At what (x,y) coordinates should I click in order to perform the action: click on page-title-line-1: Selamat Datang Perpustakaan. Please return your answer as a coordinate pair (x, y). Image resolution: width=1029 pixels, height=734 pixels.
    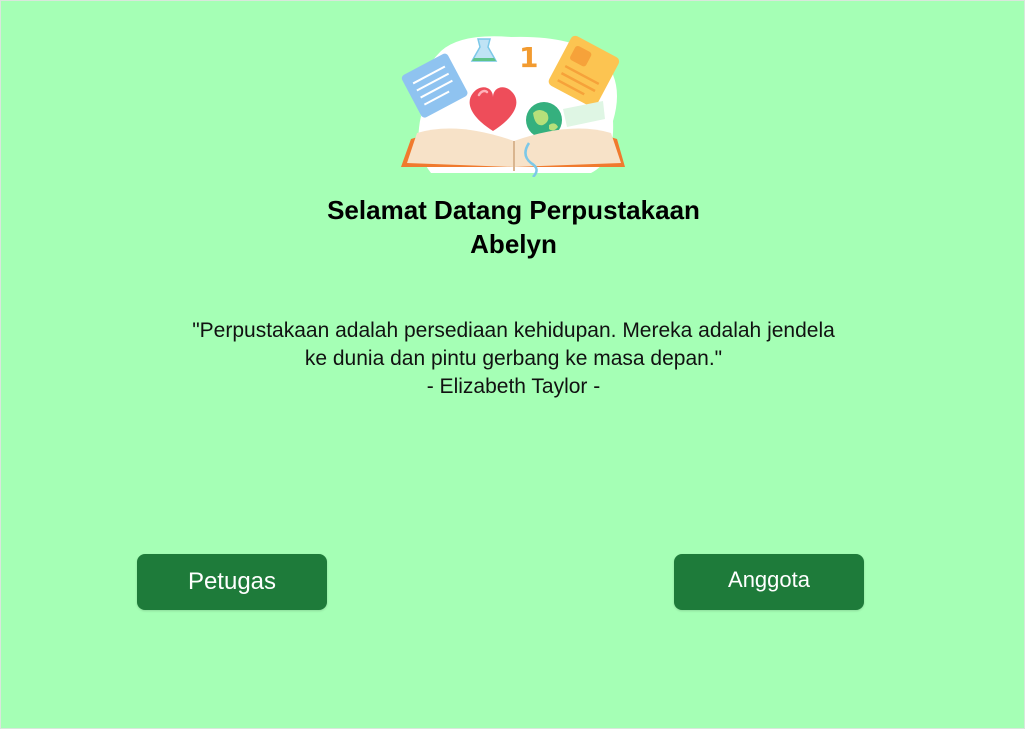
    Looking at the image, I should click on (513, 210).